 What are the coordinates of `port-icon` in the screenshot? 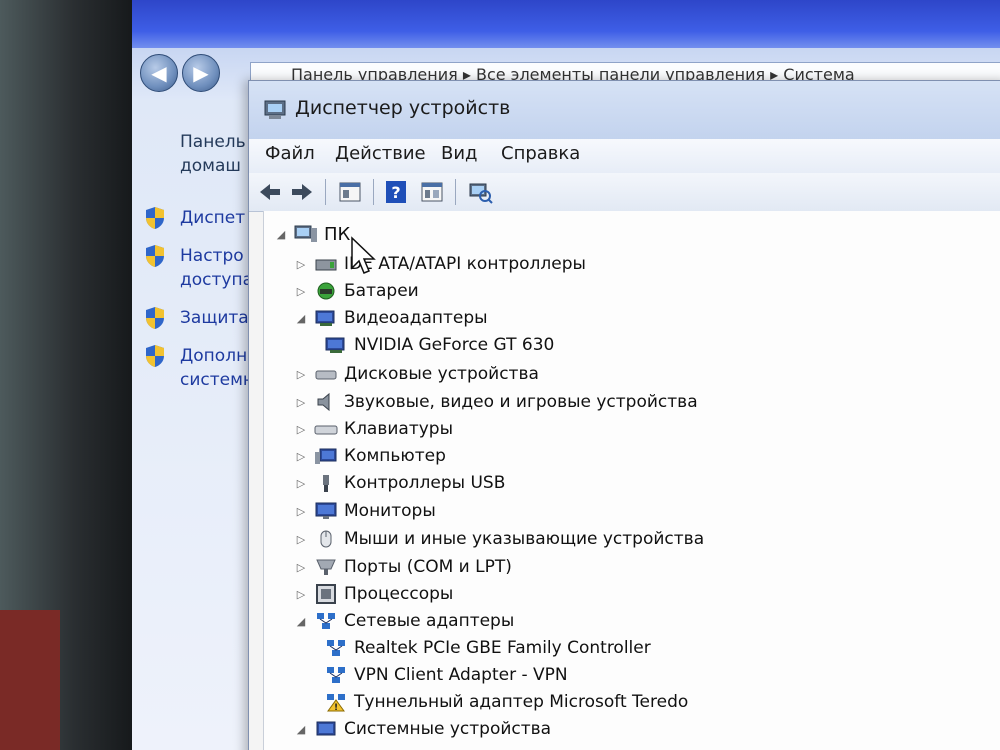 It's located at (326, 567).